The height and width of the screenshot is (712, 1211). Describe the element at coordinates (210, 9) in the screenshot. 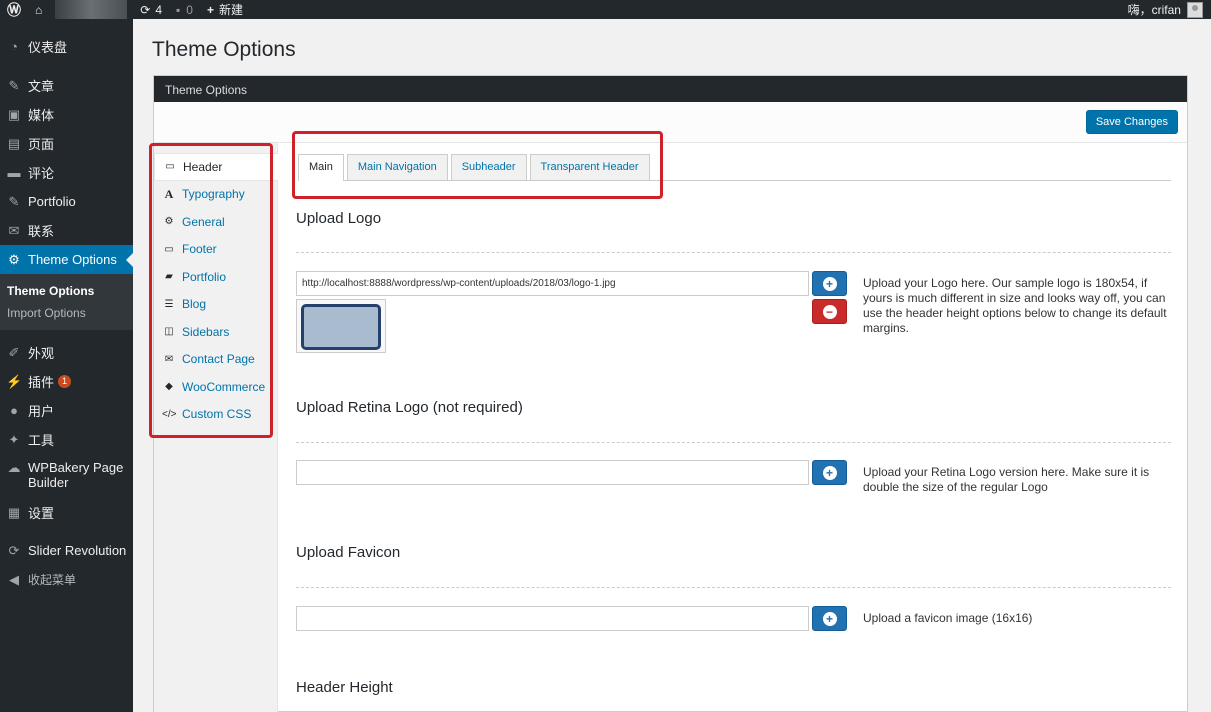

I see `plus-icon: +` at that location.